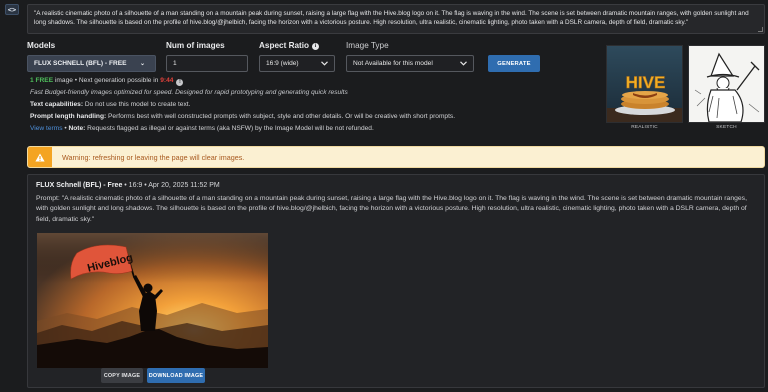 This screenshot has width=768, height=392. I want to click on num-images-input: 1, so click(207, 63).